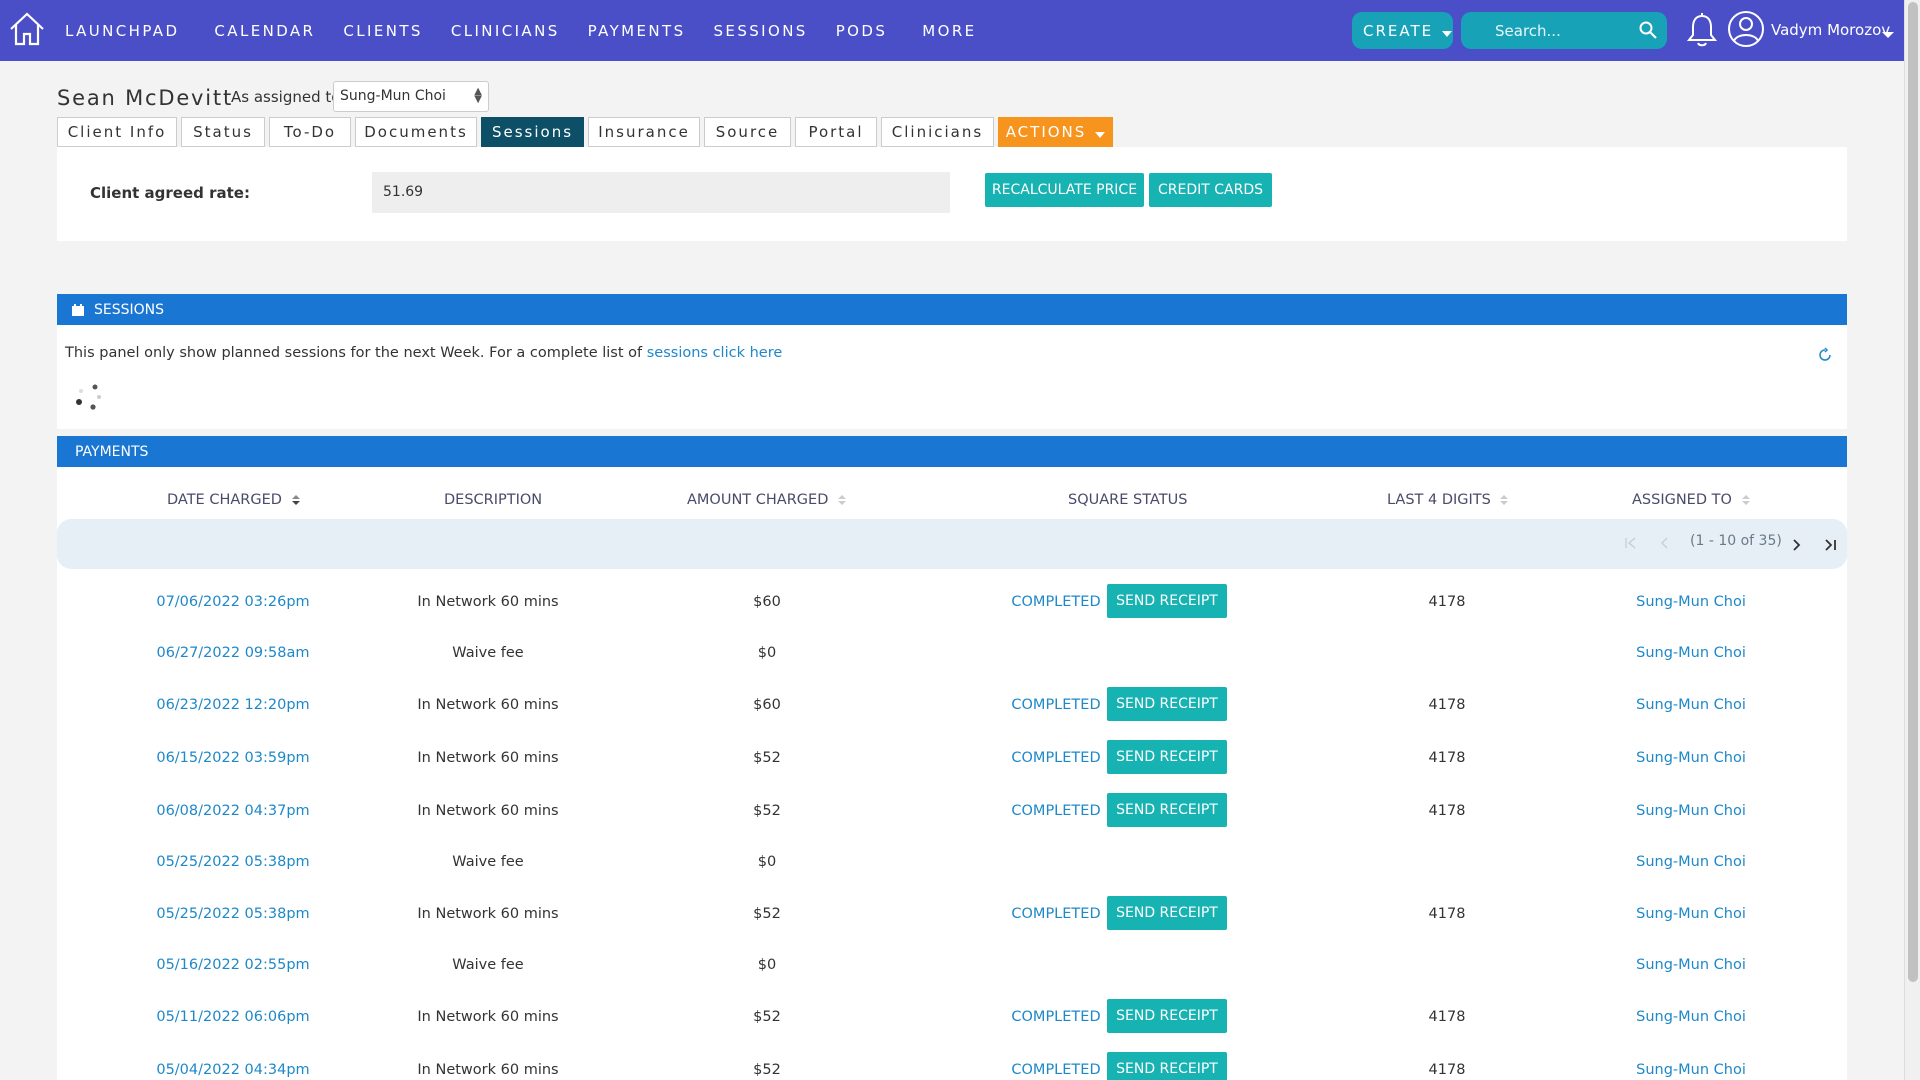 The image size is (1920, 1080). Describe the element at coordinates (145, 98) in the screenshot. I see `client-name: Sean McDevitt` at that location.